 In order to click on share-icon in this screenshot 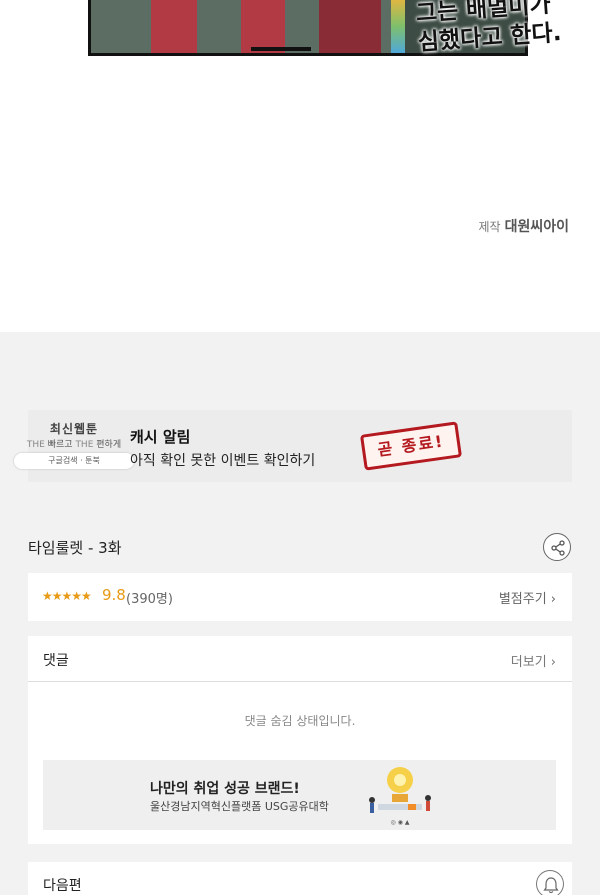, I will do `click(558, 548)`.